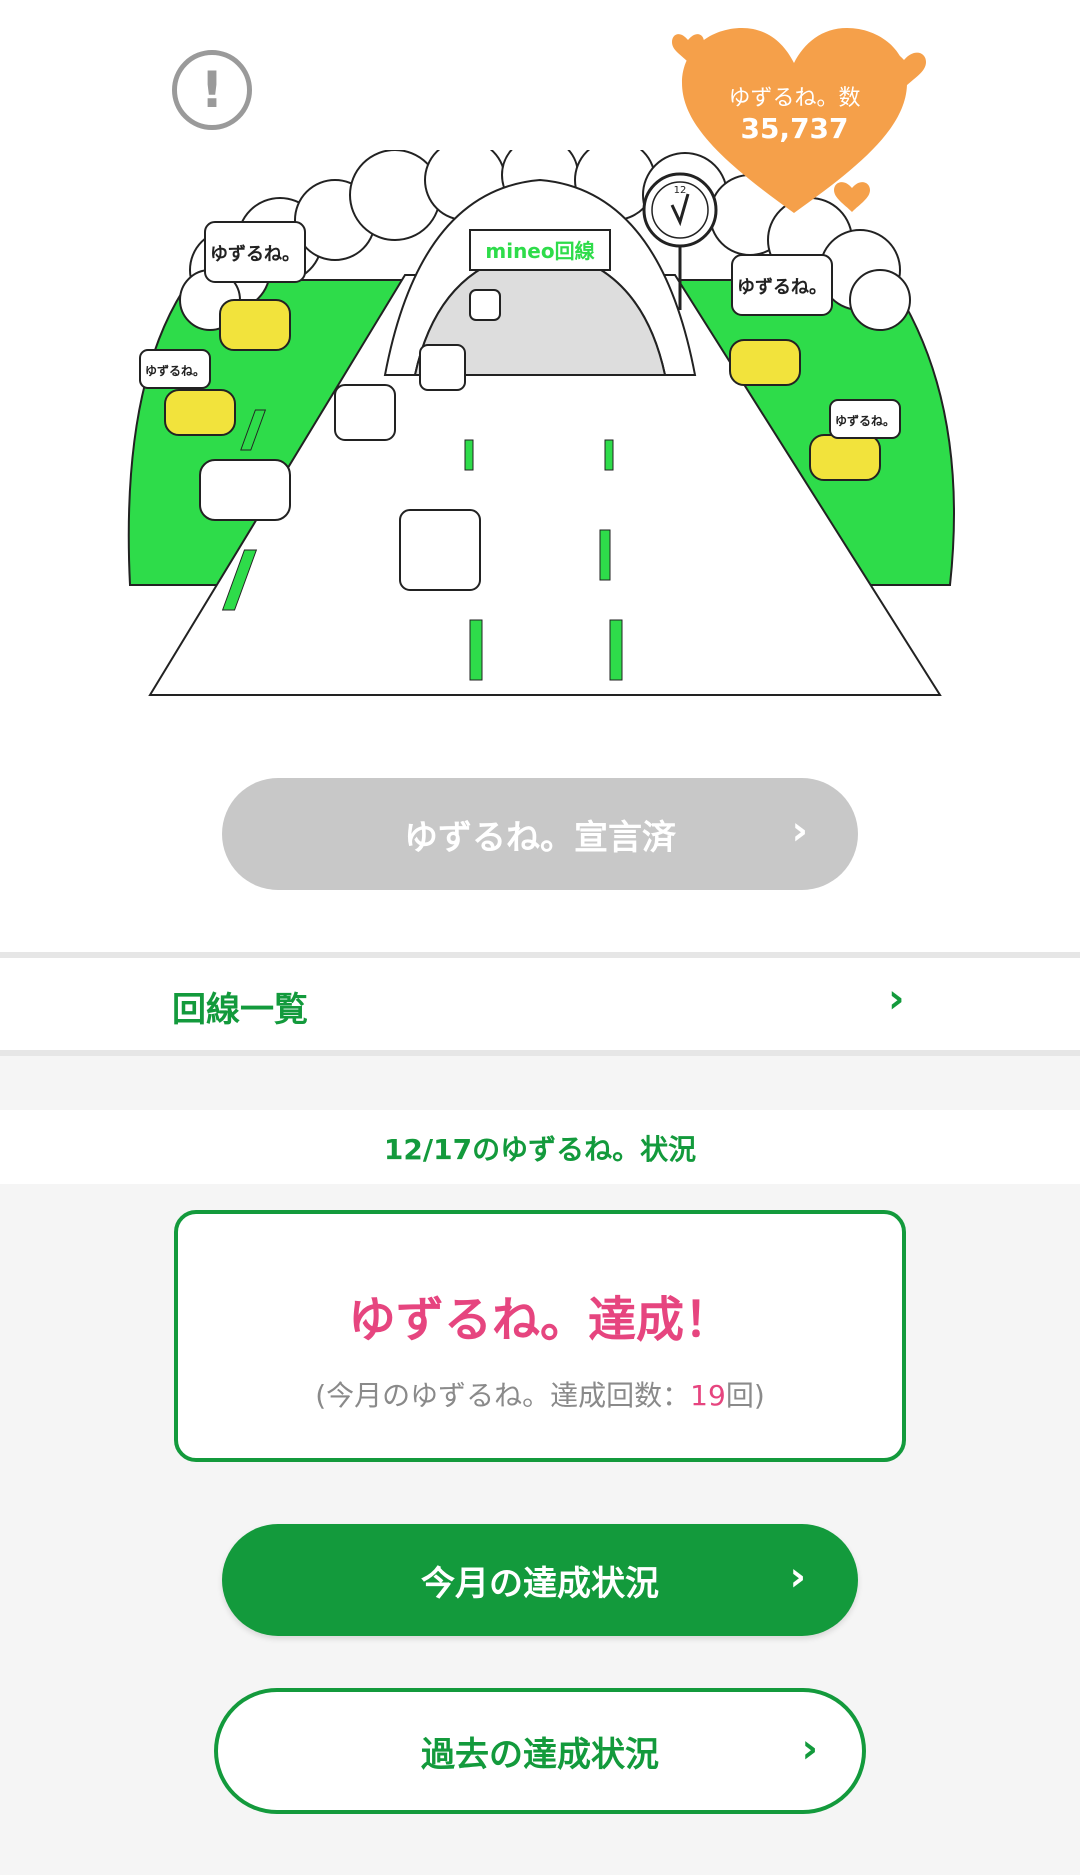  I want to click on declared-button-label: ゆずるね。宣言済, so click(540, 837).